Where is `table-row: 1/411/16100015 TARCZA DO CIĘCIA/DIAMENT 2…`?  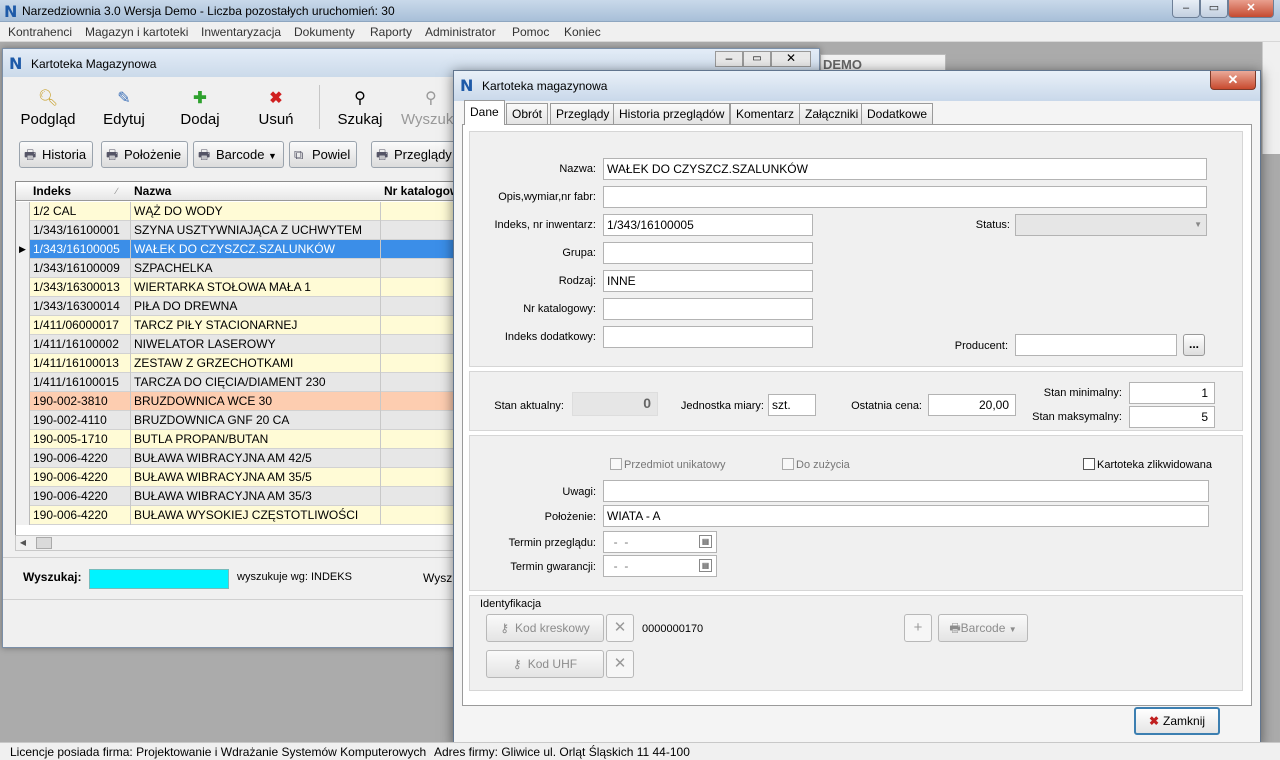 table-row: 1/411/16100015 TARCZA DO CIĘCIA/DIAMENT 2… is located at coordinates (240, 382).